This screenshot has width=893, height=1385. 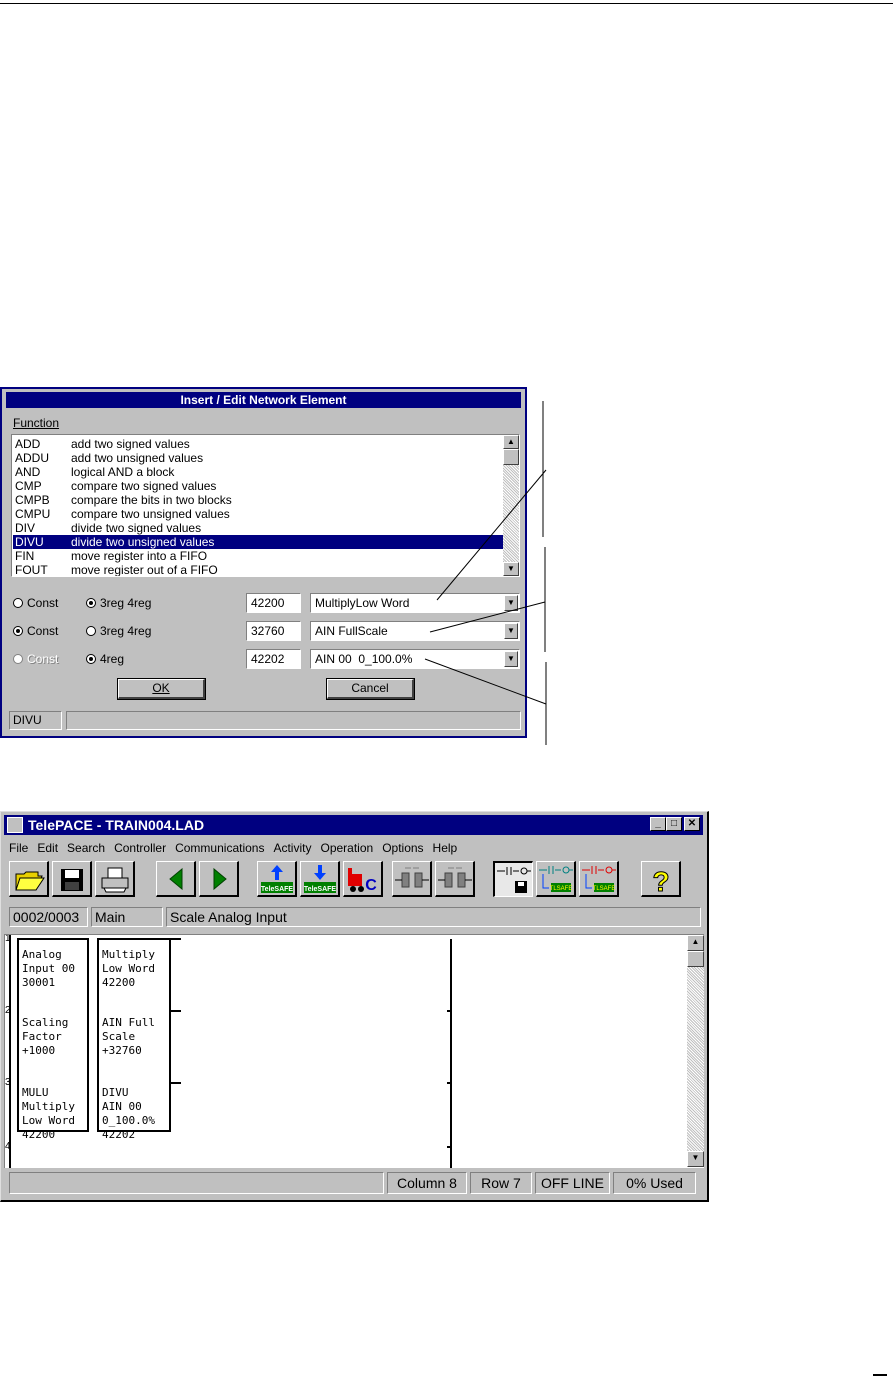 I want to click on ladder-editor-icon, so click(x=513, y=879).